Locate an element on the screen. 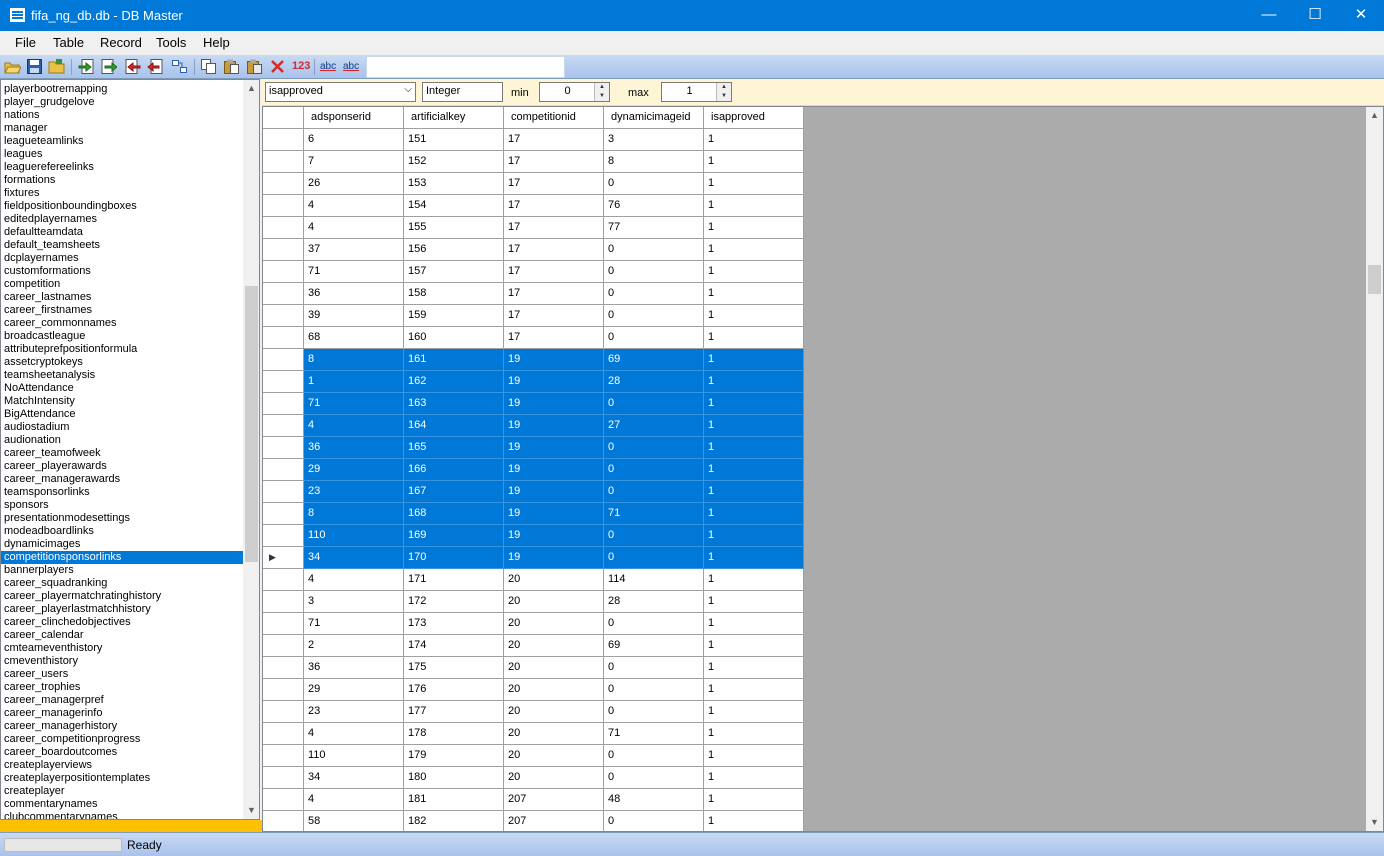 This screenshot has height=856, width=1384. cell-artificialkey: 157 is located at coordinates (454, 272).